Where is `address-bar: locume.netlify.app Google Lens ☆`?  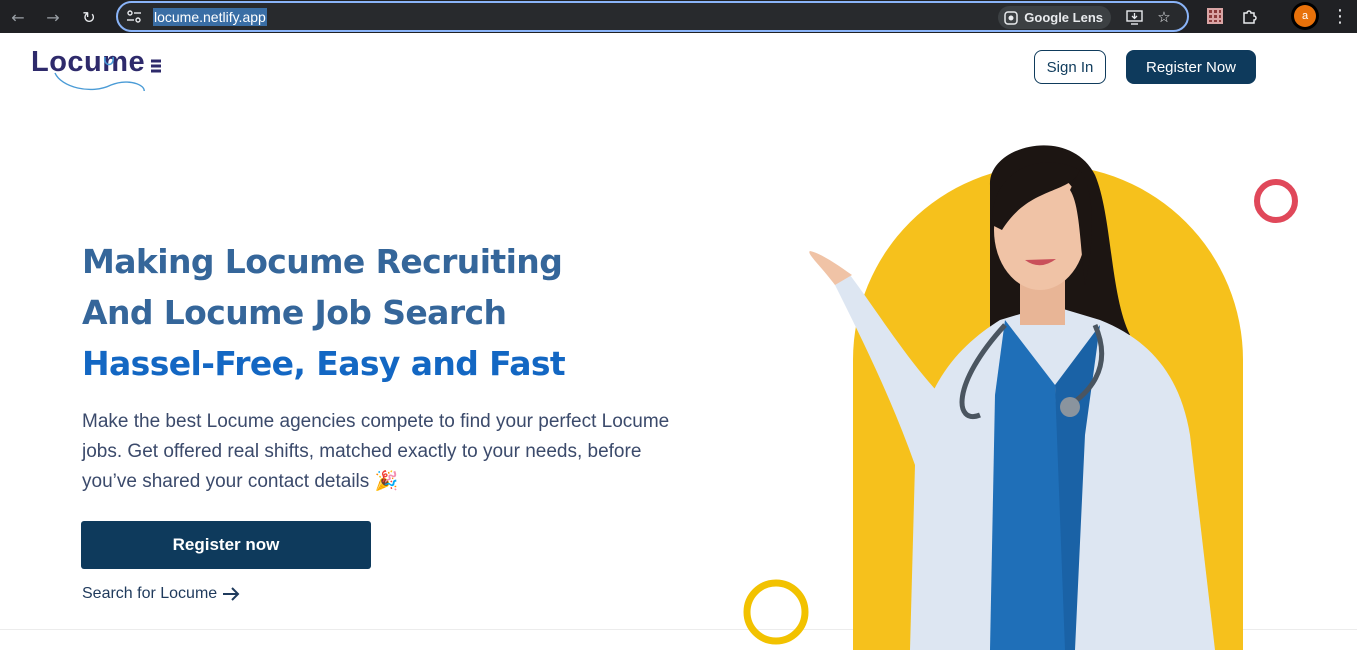 address-bar: locume.netlify.app Google Lens ☆ is located at coordinates (652, 16).